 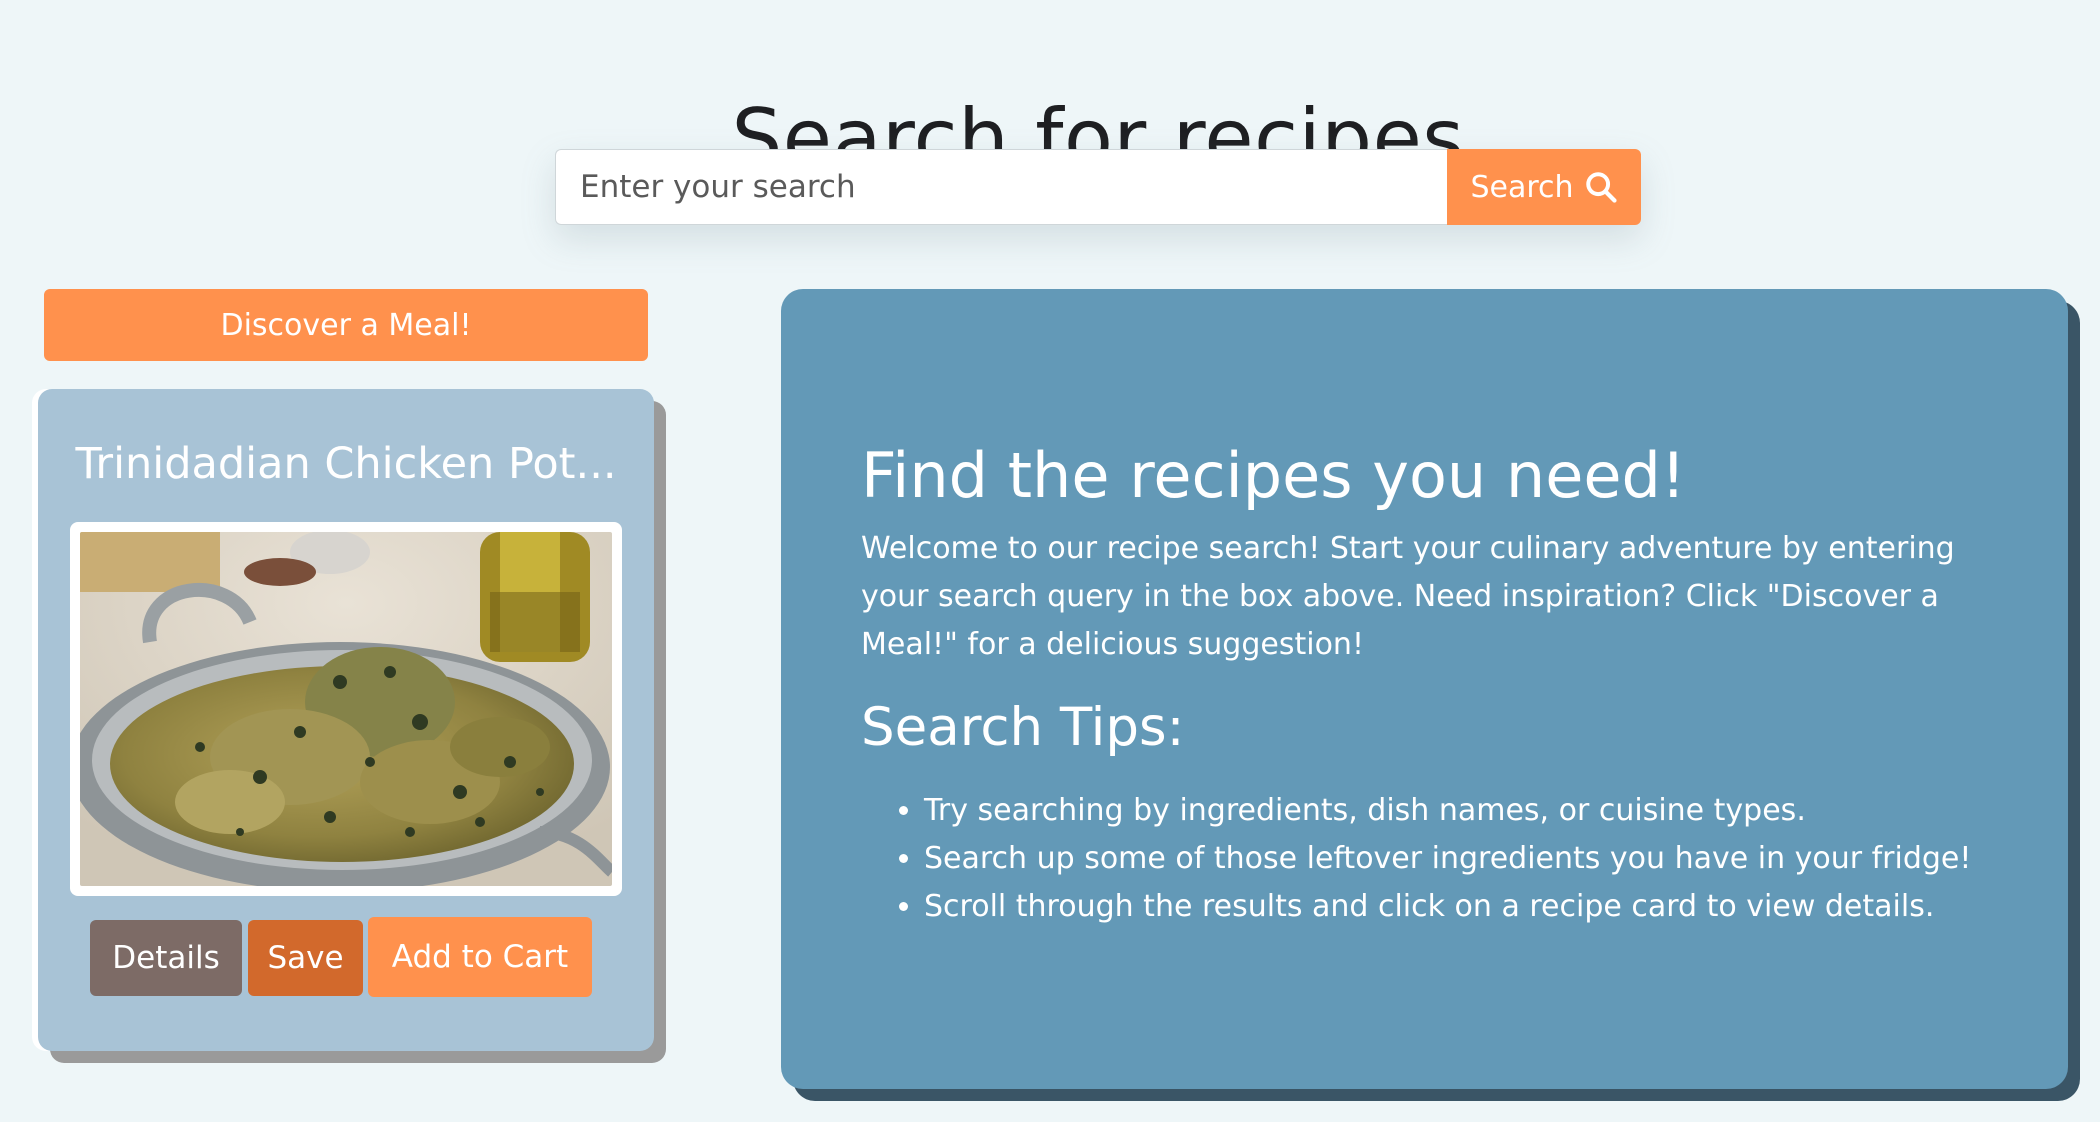 What do you see at coordinates (166, 958) in the screenshot?
I see `details-button: Details` at bounding box center [166, 958].